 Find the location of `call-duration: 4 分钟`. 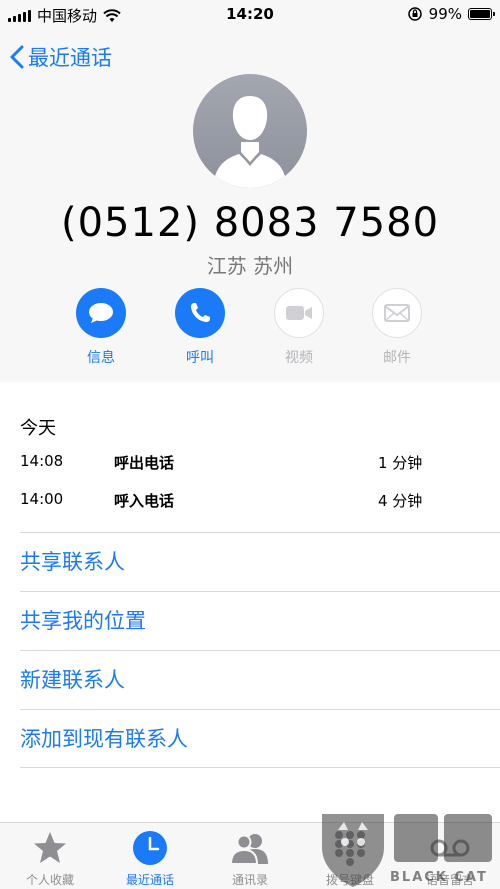

call-duration: 4 分钟 is located at coordinates (400, 501).